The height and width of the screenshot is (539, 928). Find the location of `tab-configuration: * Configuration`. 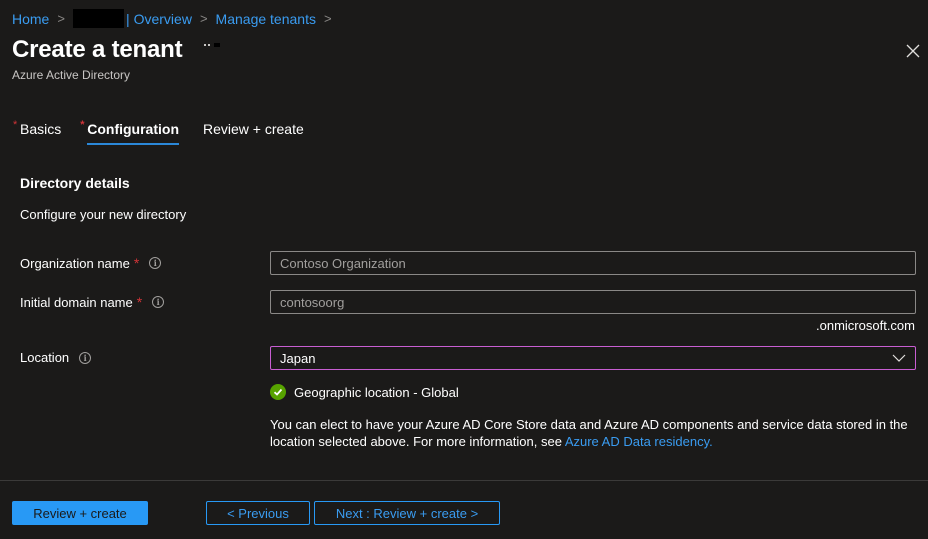

tab-configuration: * Configuration is located at coordinates (129, 132).